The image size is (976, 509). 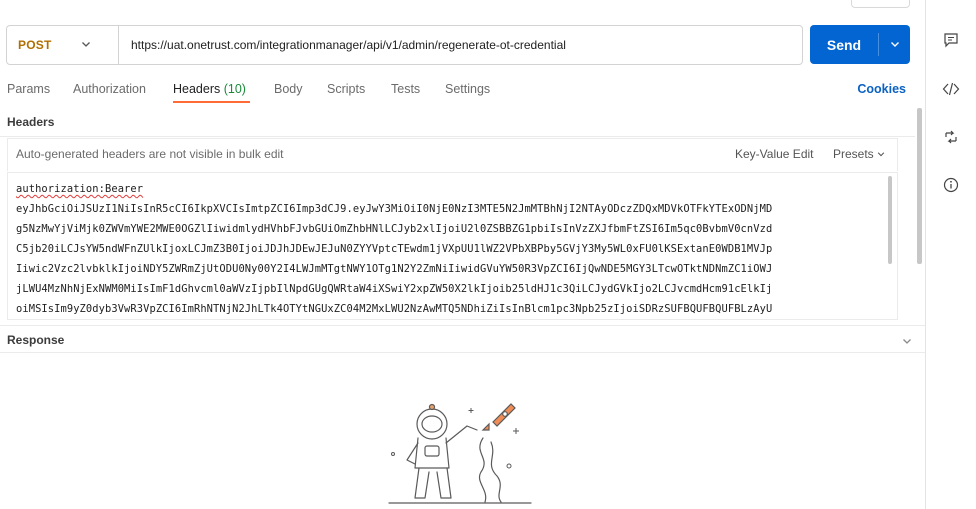 I want to click on astronaut-rocket-icon, so click(x=460, y=453).